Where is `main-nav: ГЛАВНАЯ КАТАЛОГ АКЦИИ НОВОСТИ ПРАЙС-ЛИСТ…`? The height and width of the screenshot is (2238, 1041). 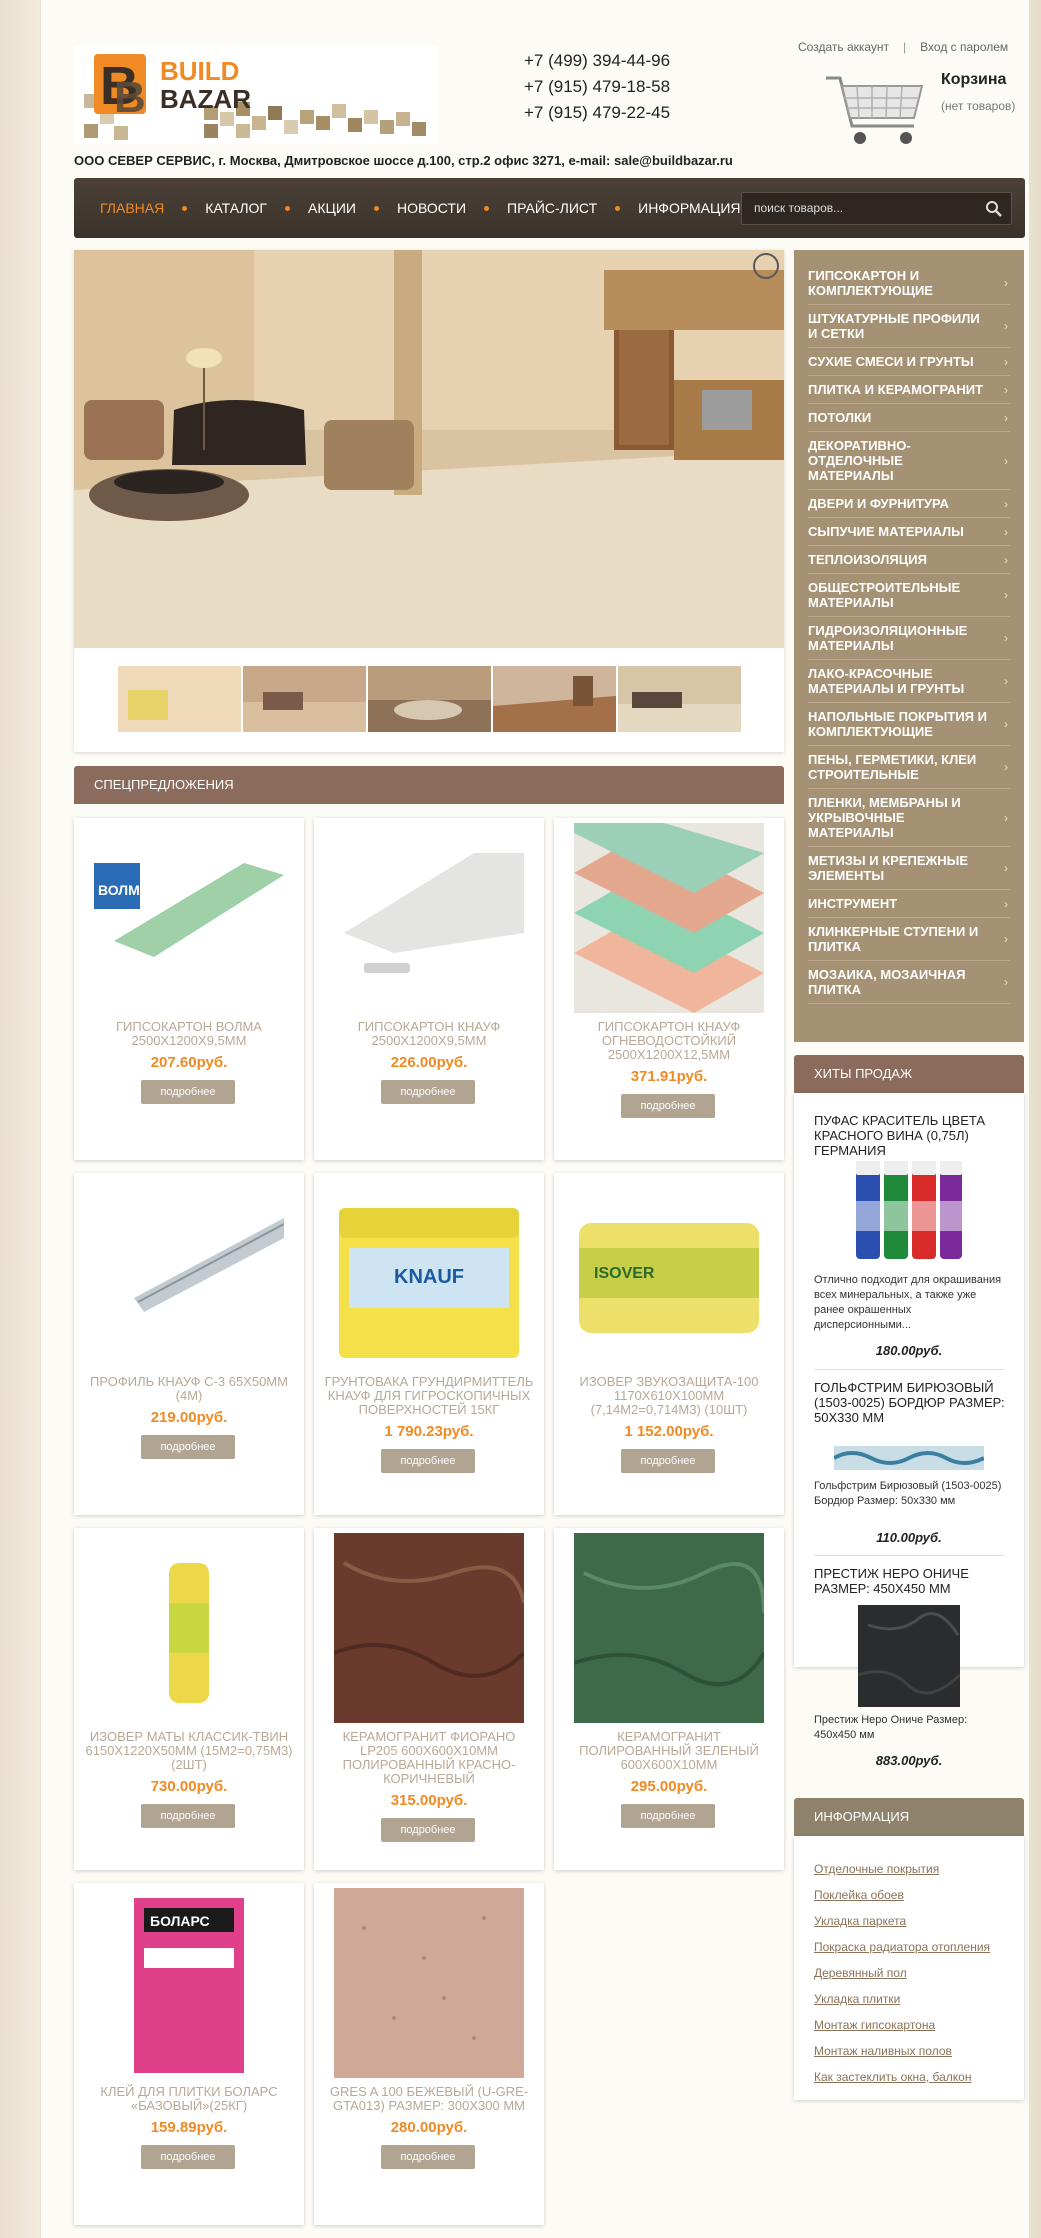 main-nav: ГЛАВНАЯ КАТАЛОГ АКЦИИ НОВОСТИ ПРАЙС-ЛИСТ… is located at coordinates (549, 208).